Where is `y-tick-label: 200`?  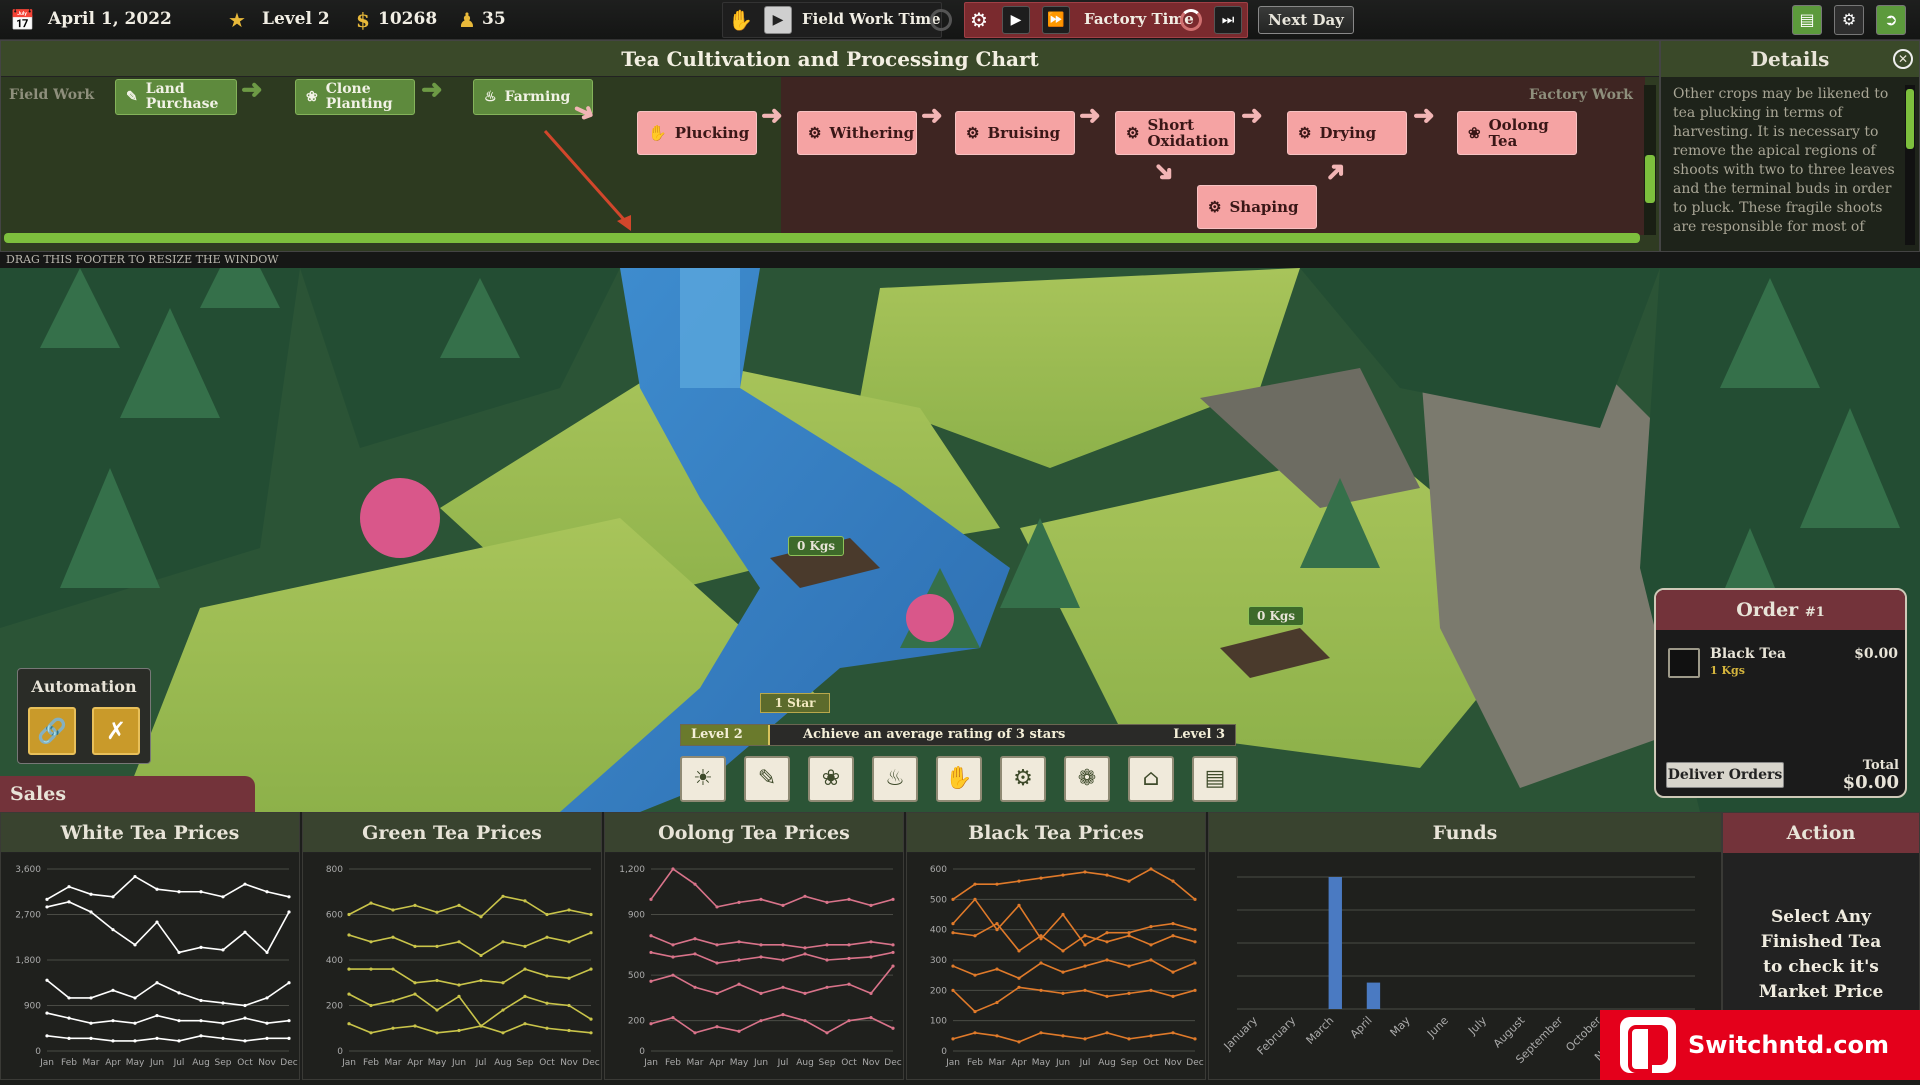 y-tick-label: 200 is located at coordinates (938, 991).